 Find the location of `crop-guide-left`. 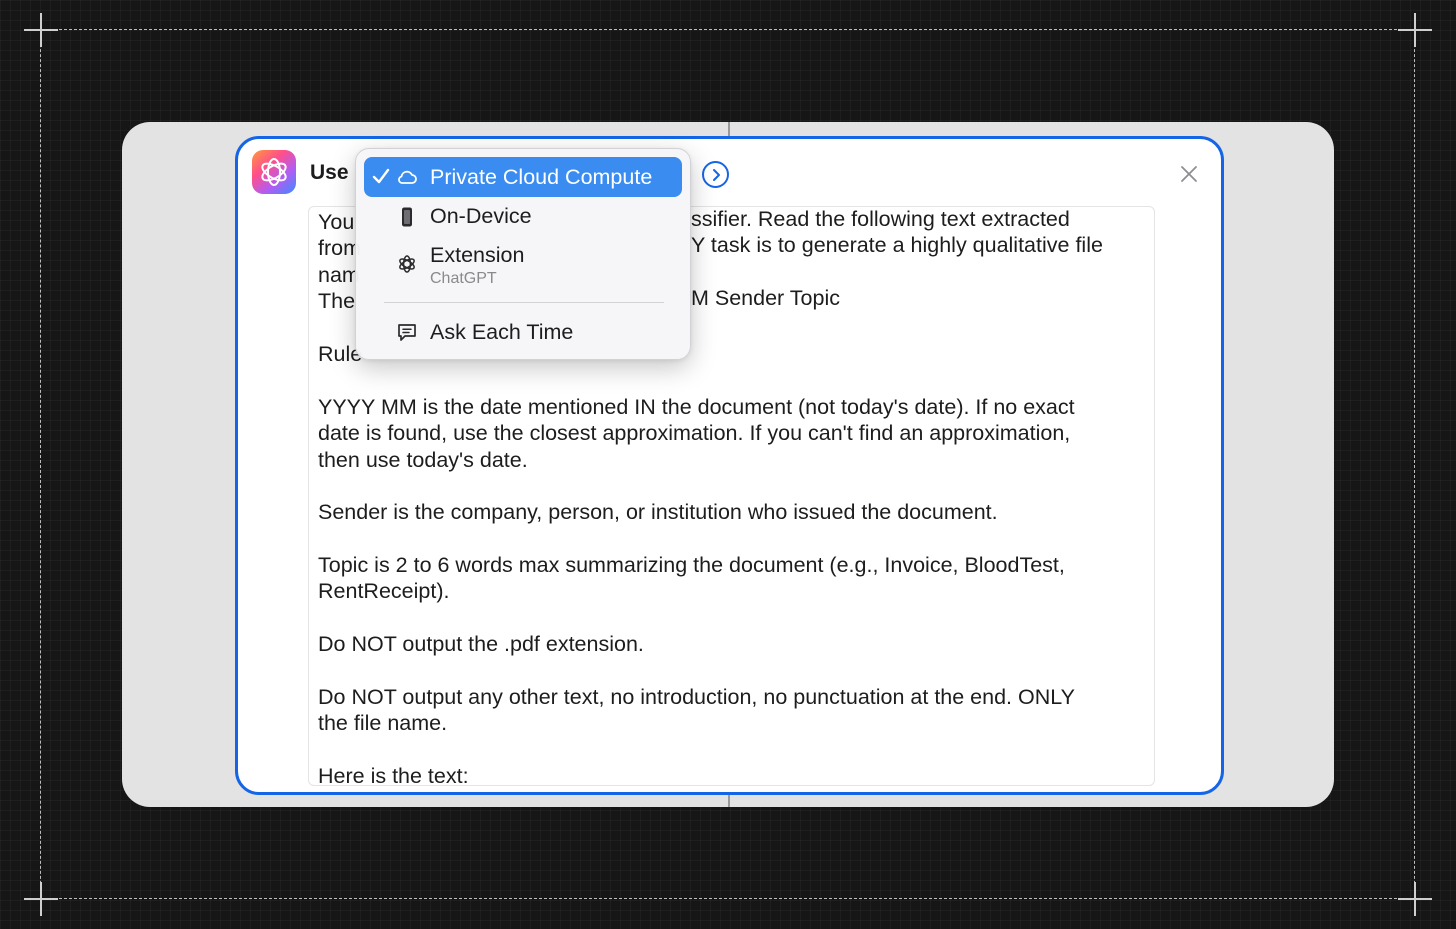

crop-guide-left is located at coordinates (40, 464).